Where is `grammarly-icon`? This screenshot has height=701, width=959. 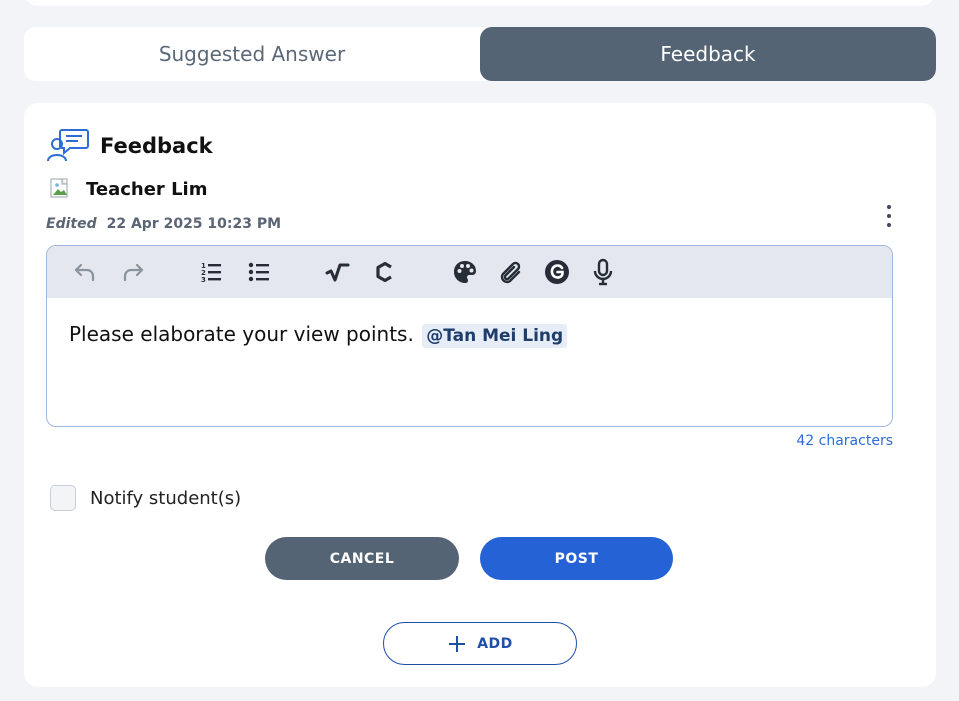 grammarly-icon is located at coordinates (557, 272).